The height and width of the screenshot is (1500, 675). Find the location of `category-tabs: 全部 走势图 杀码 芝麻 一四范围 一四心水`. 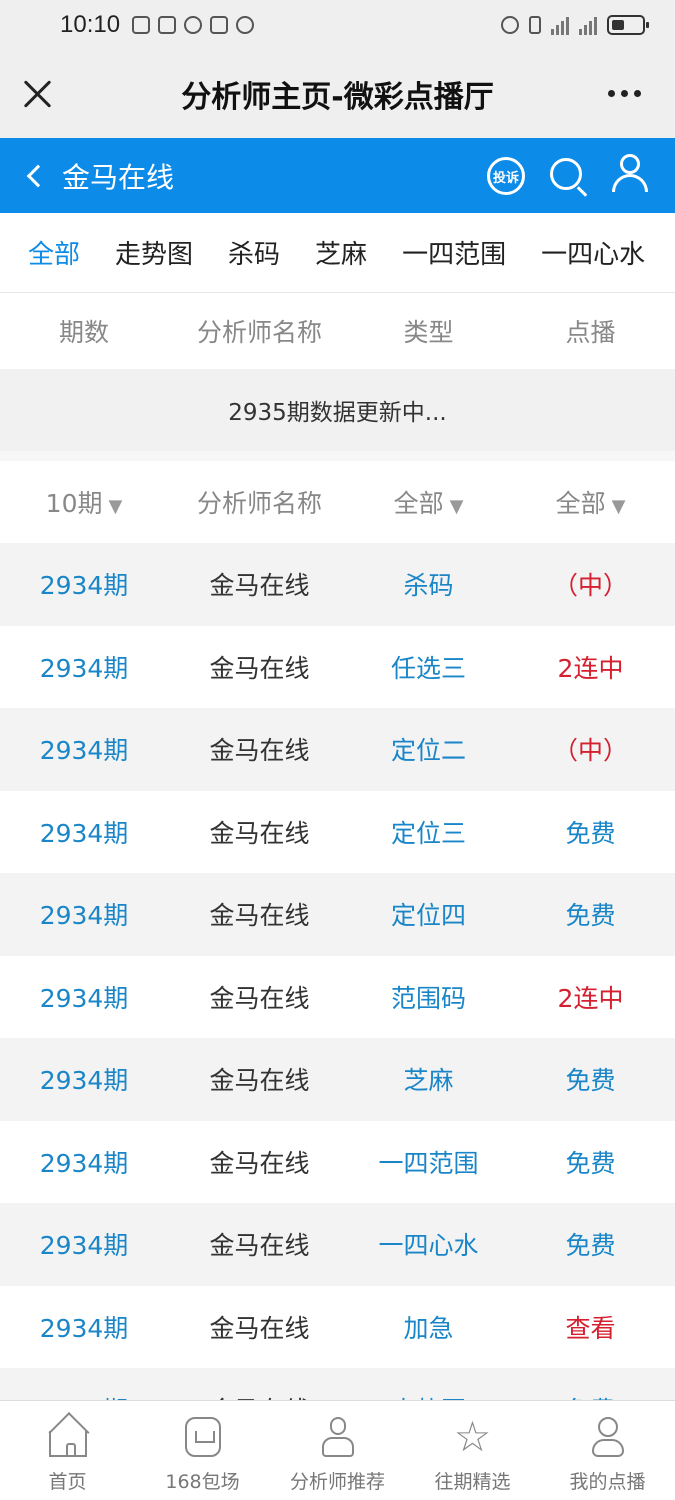

category-tabs: 全部 走势图 杀码 芝麻 一四范围 一四心水 is located at coordinates (337, 253).